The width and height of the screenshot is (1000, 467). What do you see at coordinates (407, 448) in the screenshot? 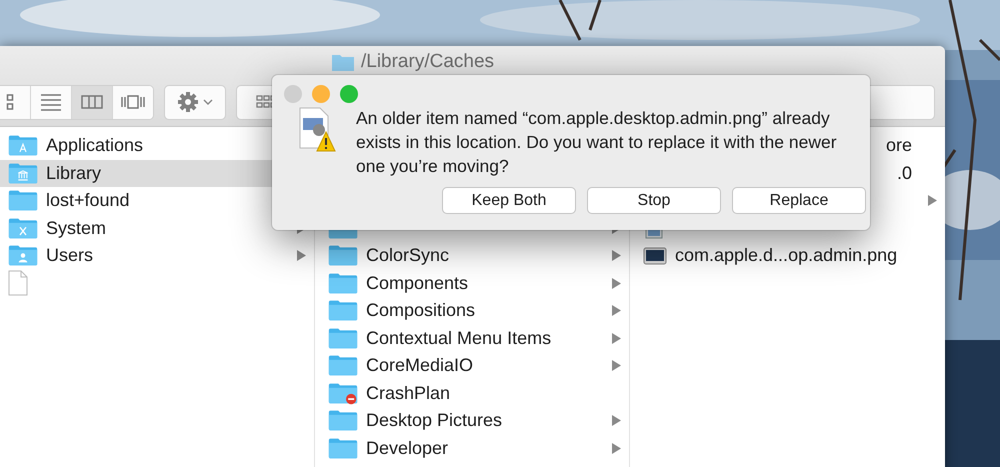
I see `file-name: Developer` at bounding box center [407, 448].